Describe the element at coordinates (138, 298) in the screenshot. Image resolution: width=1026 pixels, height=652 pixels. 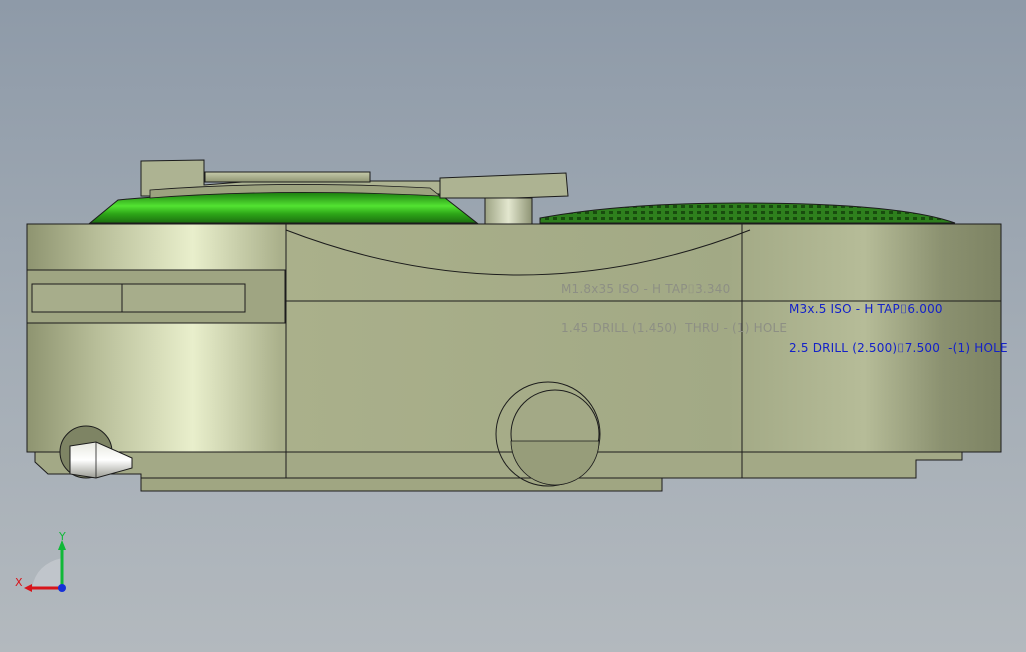
I see `side-slot` at that location.